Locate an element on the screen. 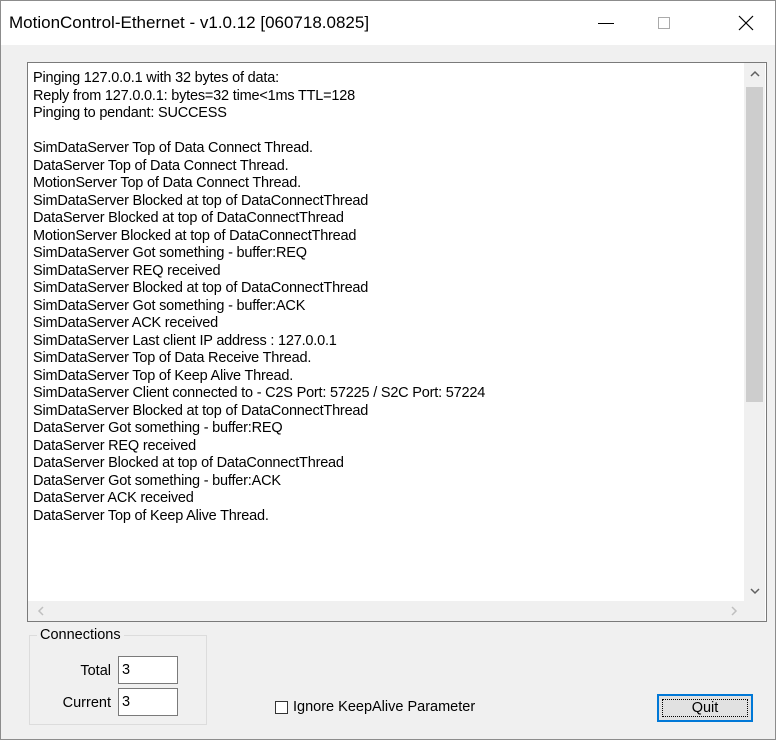 This screenshot has height=740, width=776. log-line: Pinging 127.0.0.1 with 32 bytes of data: is located at coordinates (156, 78).